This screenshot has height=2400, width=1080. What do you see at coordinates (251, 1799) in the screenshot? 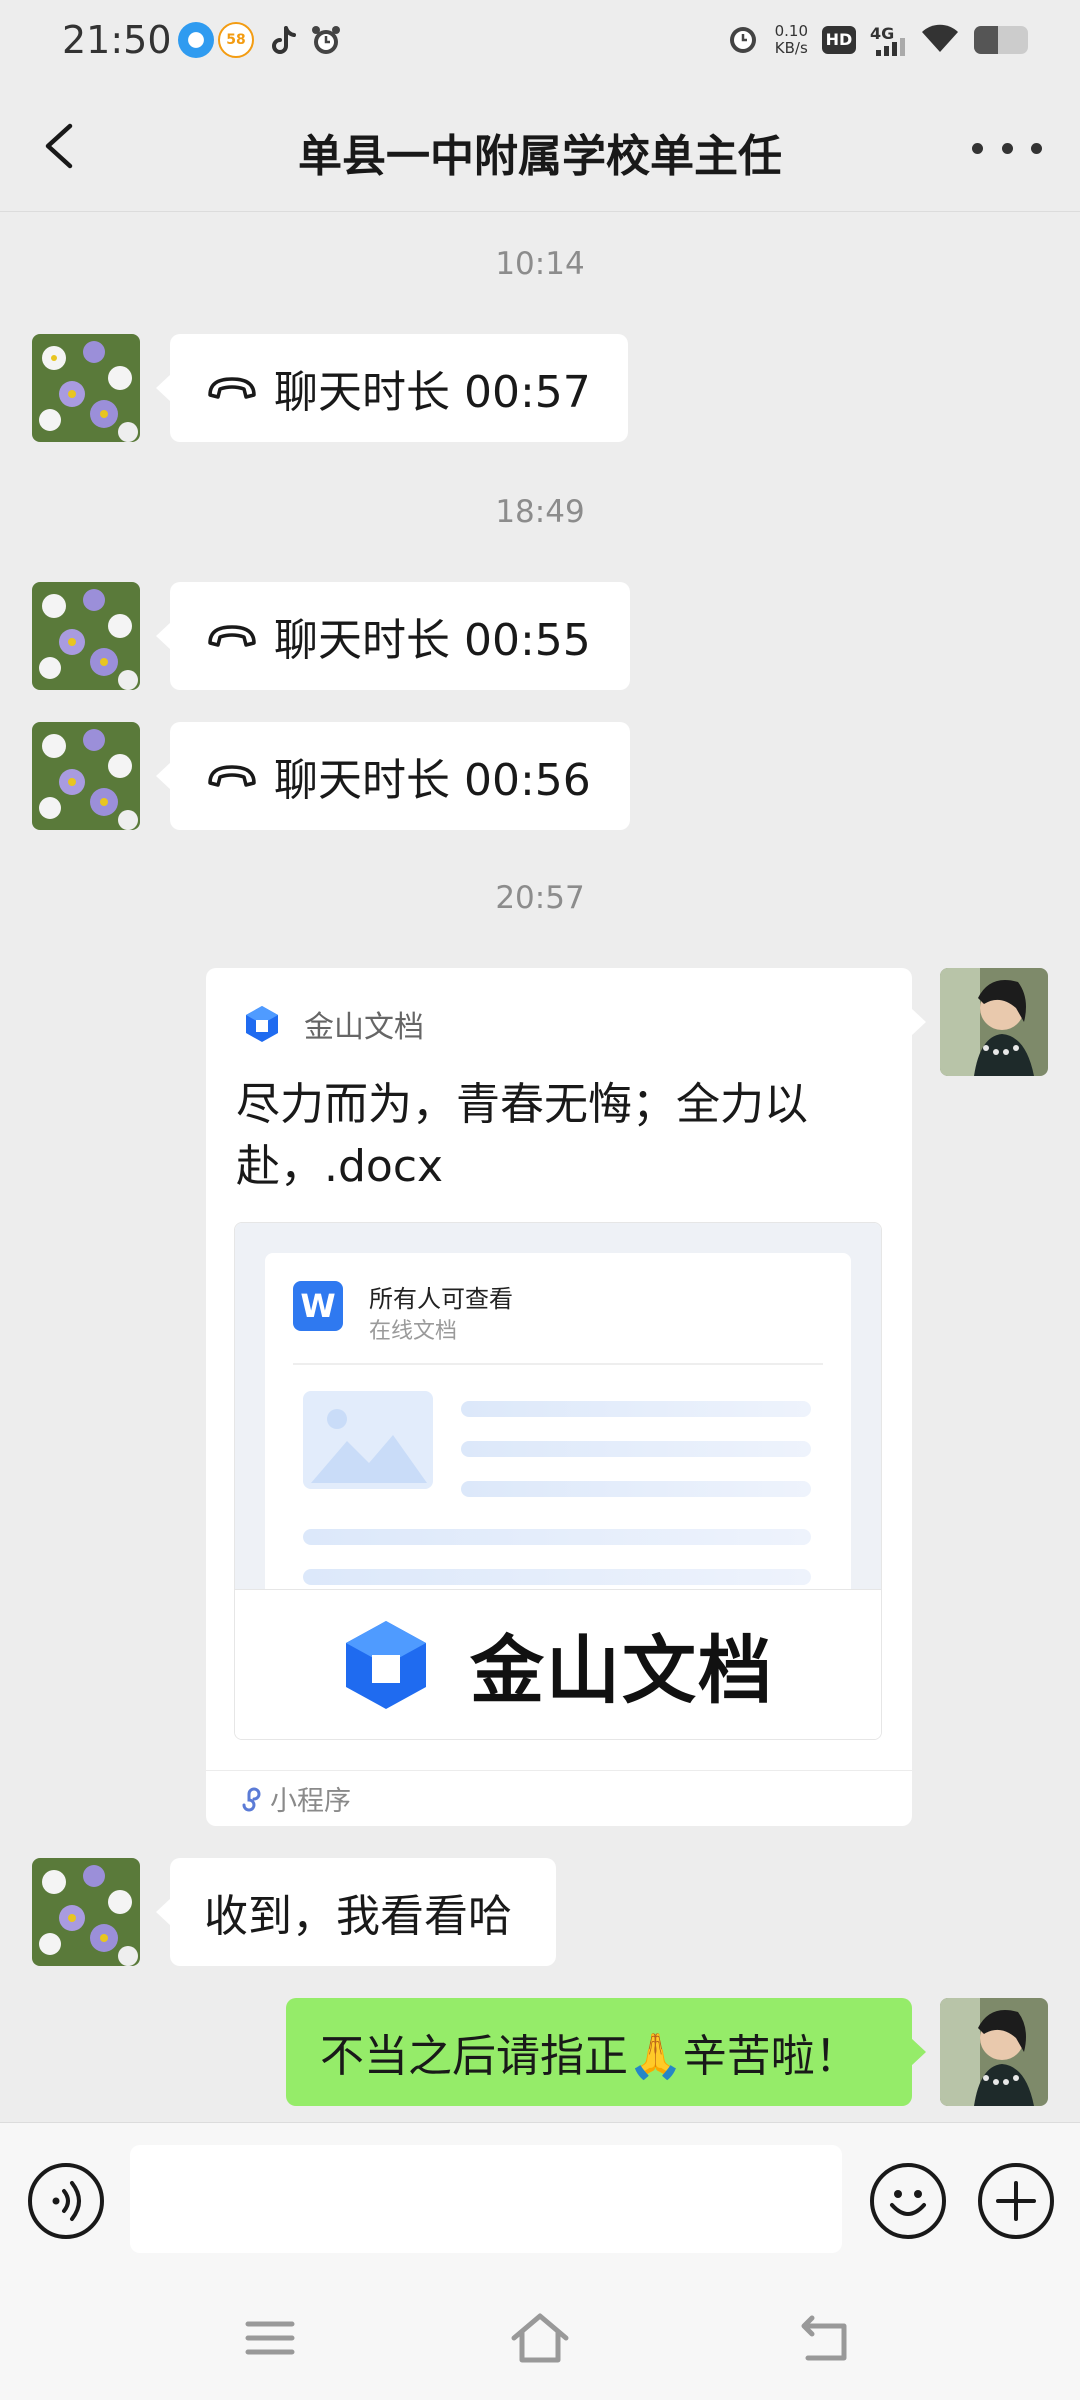
I see `mini-program-icon` at bounding box center [251, 1799].